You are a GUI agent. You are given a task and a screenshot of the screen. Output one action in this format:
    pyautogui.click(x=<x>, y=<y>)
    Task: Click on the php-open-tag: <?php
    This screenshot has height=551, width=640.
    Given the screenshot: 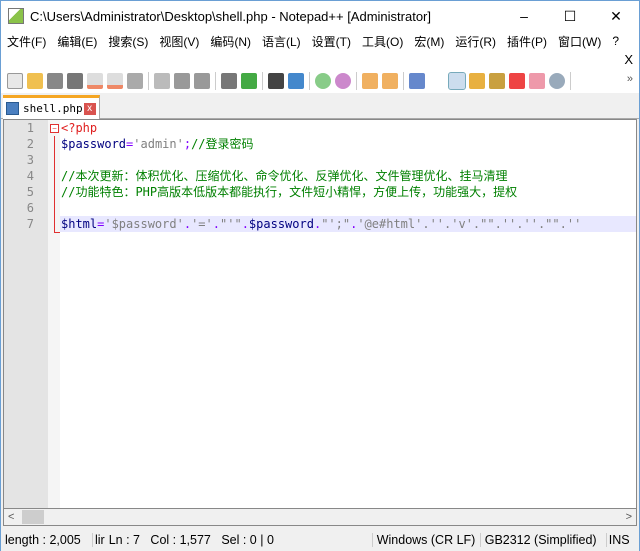 What is the action you would take?
    pyautogui.click(x=79, y=128)
    